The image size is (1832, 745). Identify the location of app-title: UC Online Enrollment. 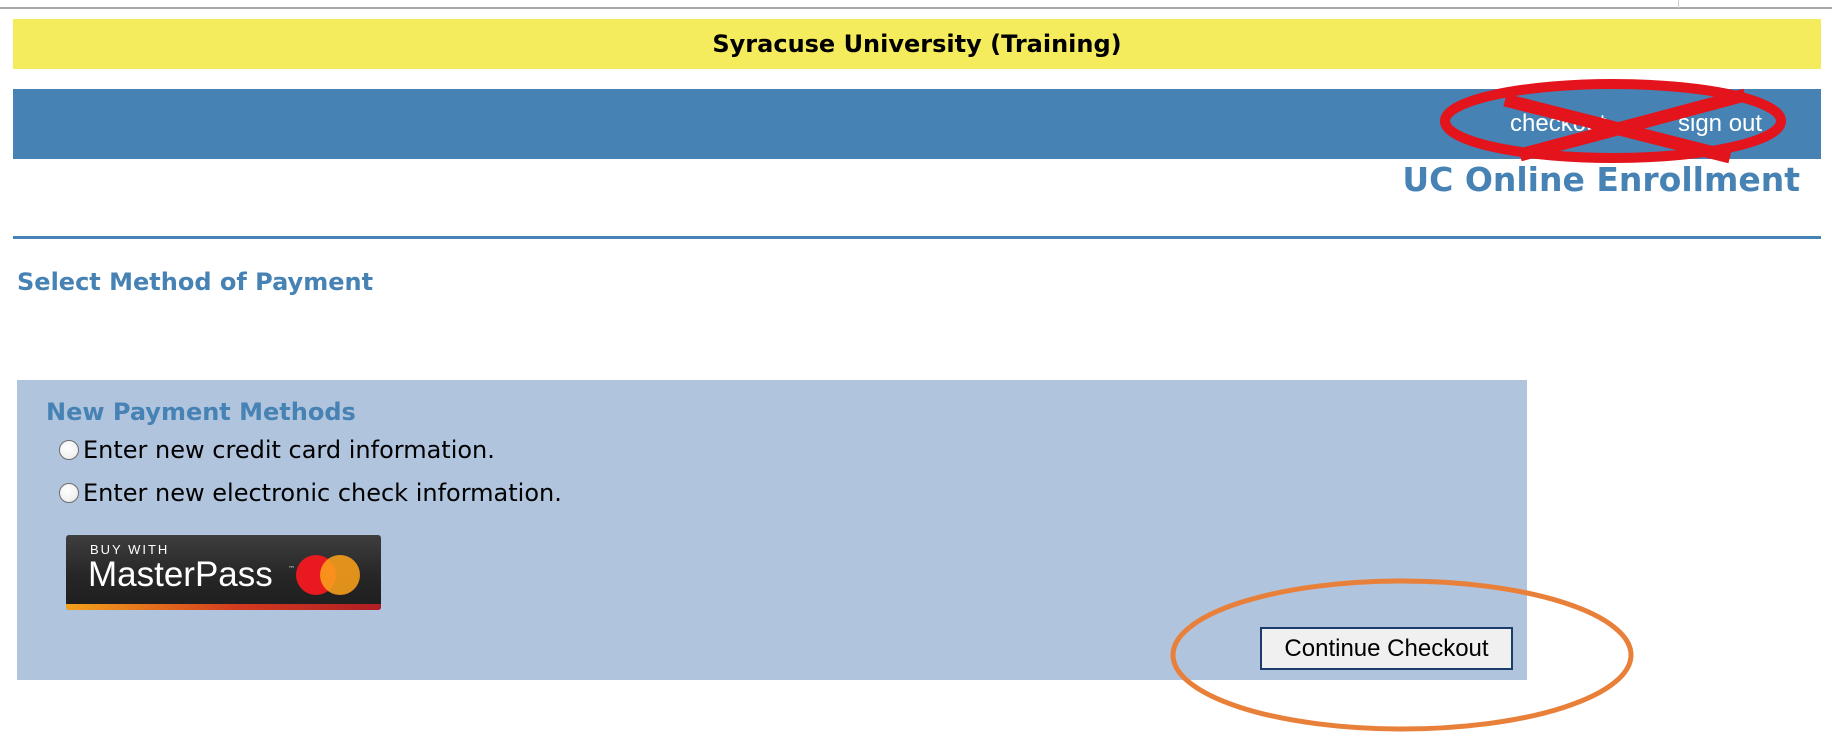
(1601, 179).